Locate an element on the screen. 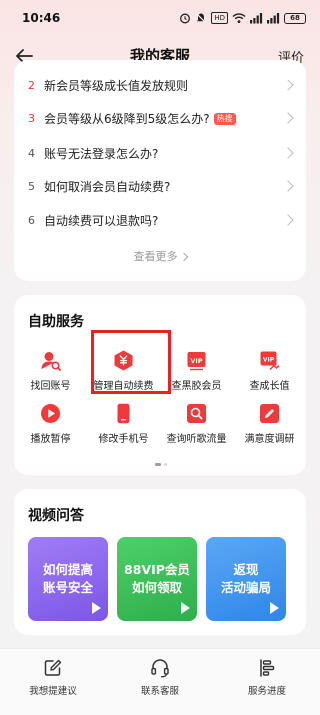  video-tile: 如何提高 账号安全 is located at coordinates (68, 579).